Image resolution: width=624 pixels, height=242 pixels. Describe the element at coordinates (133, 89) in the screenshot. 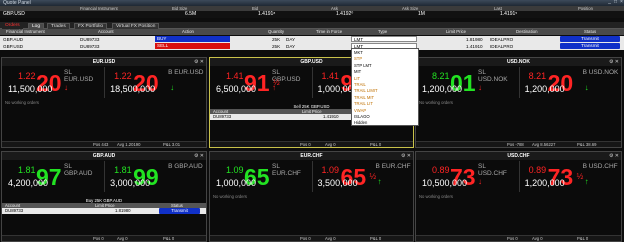

I see `ask-size: 18,500,000` at that location.